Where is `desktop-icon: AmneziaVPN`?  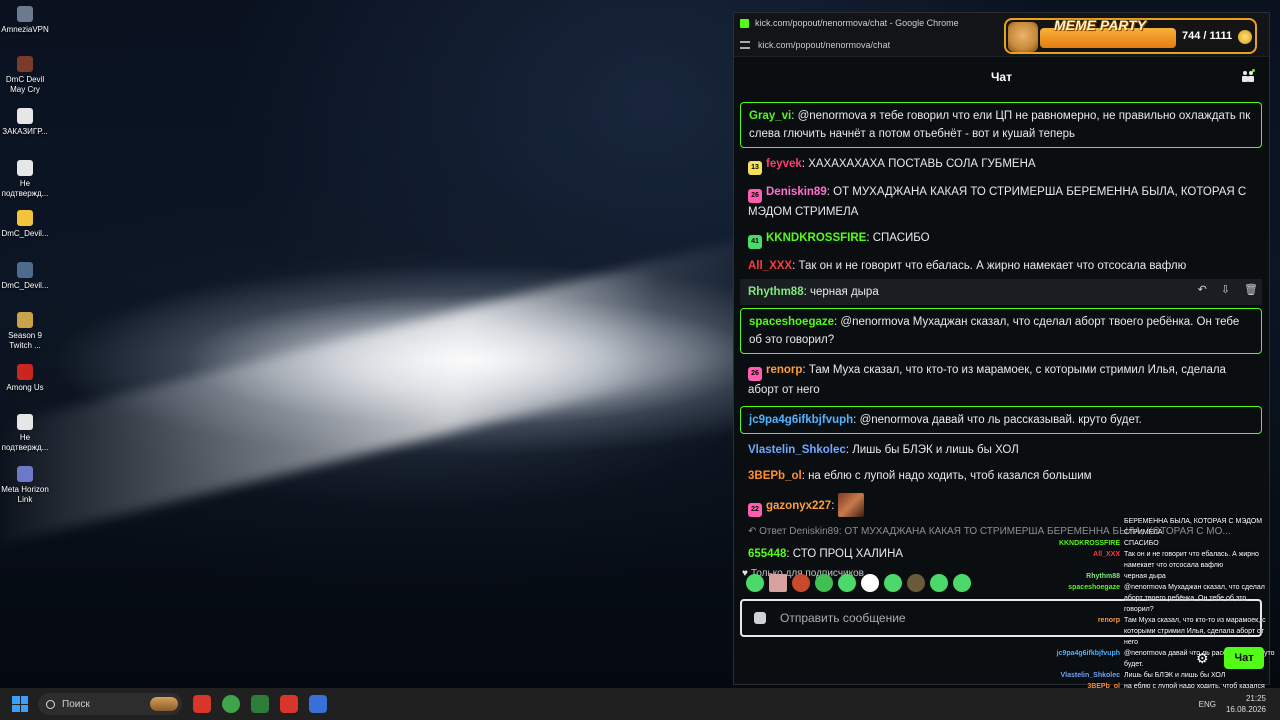 desktop-icon: AmneziaVPN is located at coordinates (25, 20).